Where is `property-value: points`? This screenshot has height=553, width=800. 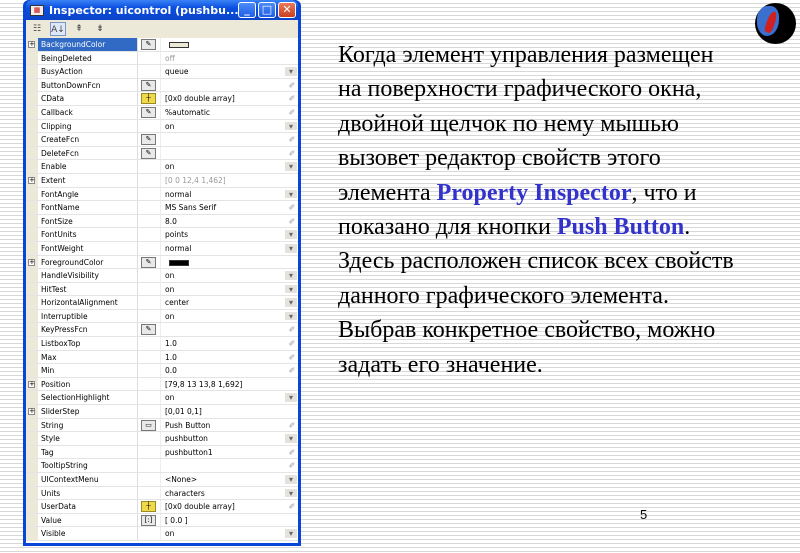
property-value: points is located at coordinates (222, 234).